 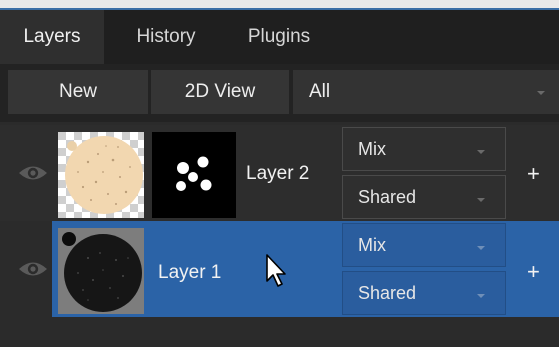 I want to click on empty-layer-area, so click(x=279, y=332).